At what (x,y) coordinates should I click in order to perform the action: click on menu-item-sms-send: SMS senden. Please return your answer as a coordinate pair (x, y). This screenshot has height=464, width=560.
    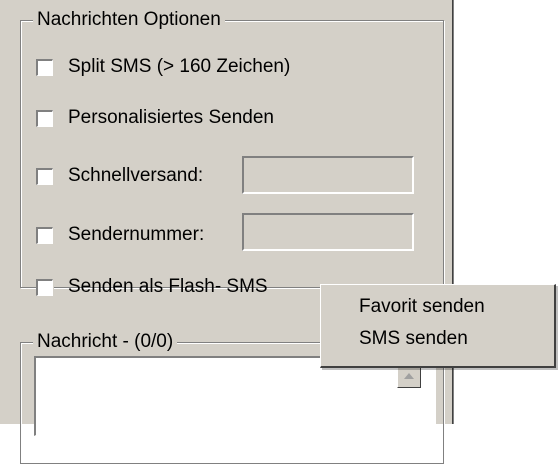
    Looking at the image, I should click on (413, 339).